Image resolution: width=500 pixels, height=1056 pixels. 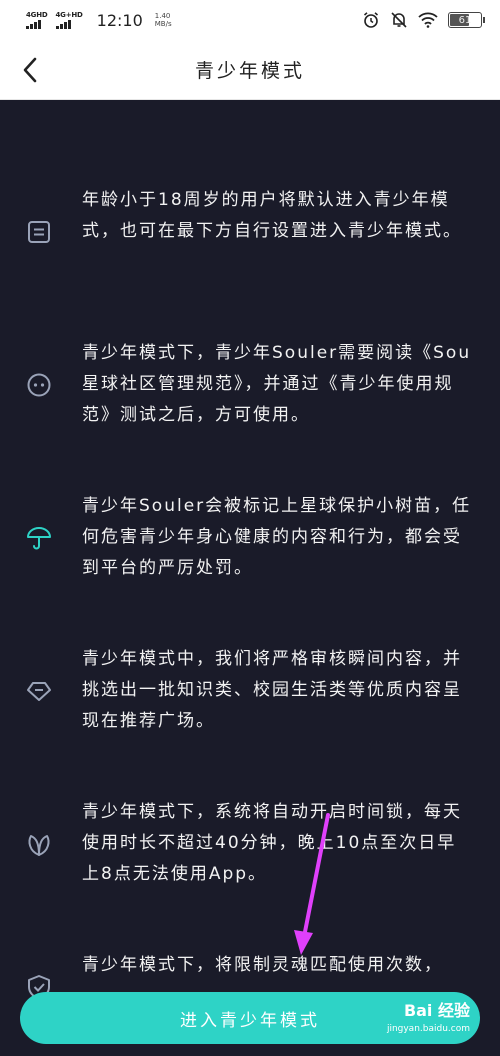 I want to click on signal-sim2-icon: 4G+HD, so click(x=69, y=20).